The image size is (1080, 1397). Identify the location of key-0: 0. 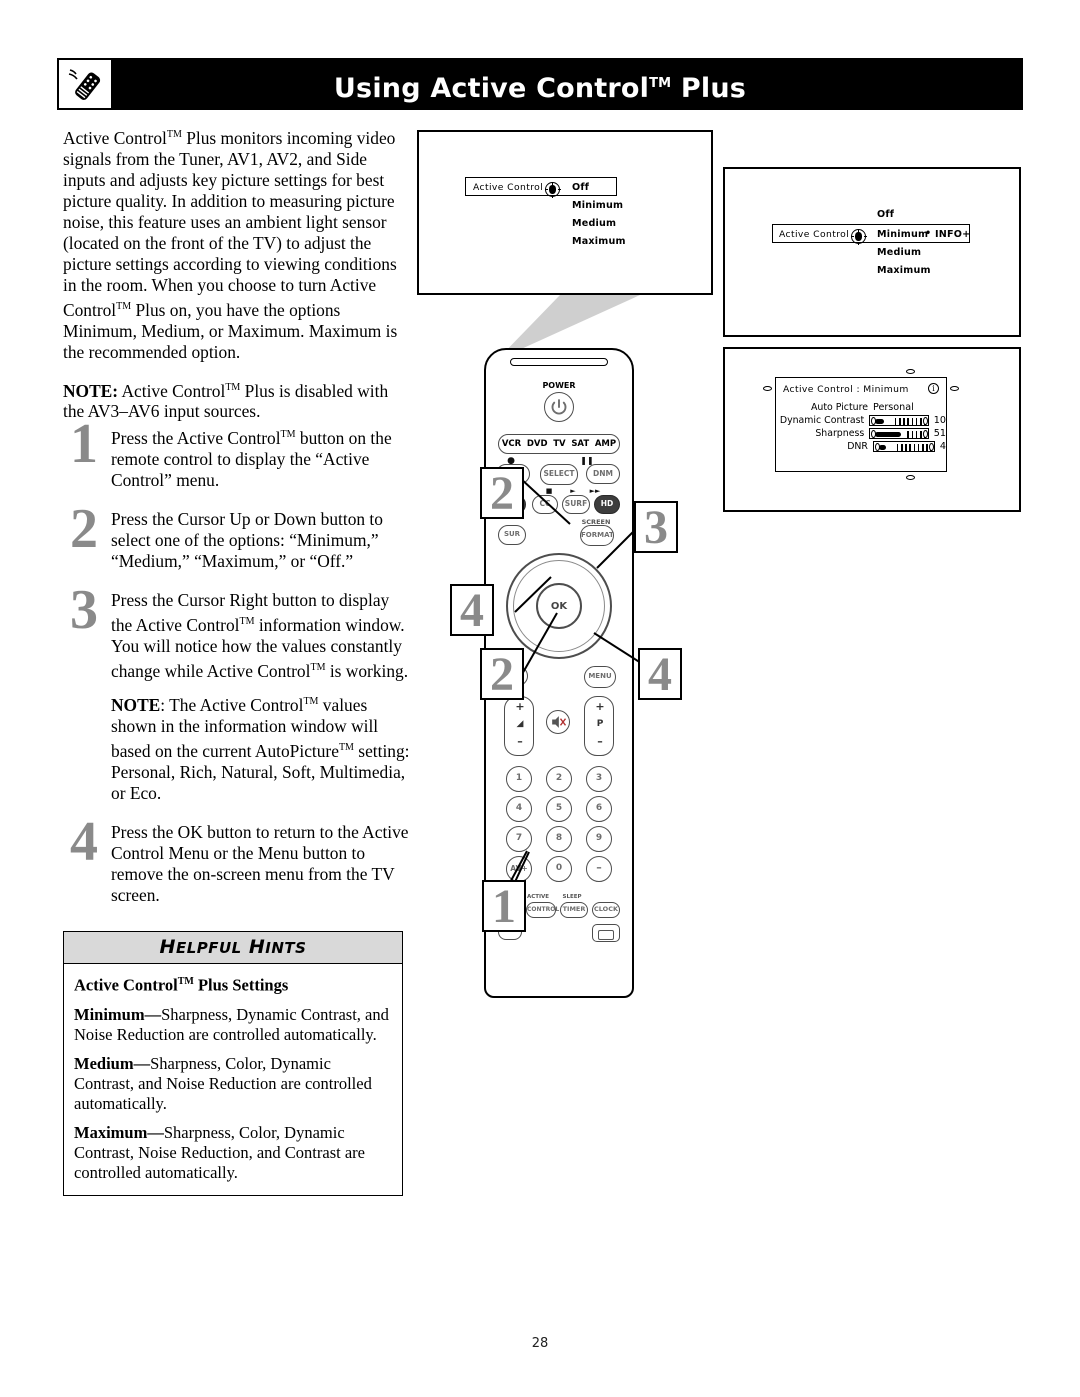
(559, 869).